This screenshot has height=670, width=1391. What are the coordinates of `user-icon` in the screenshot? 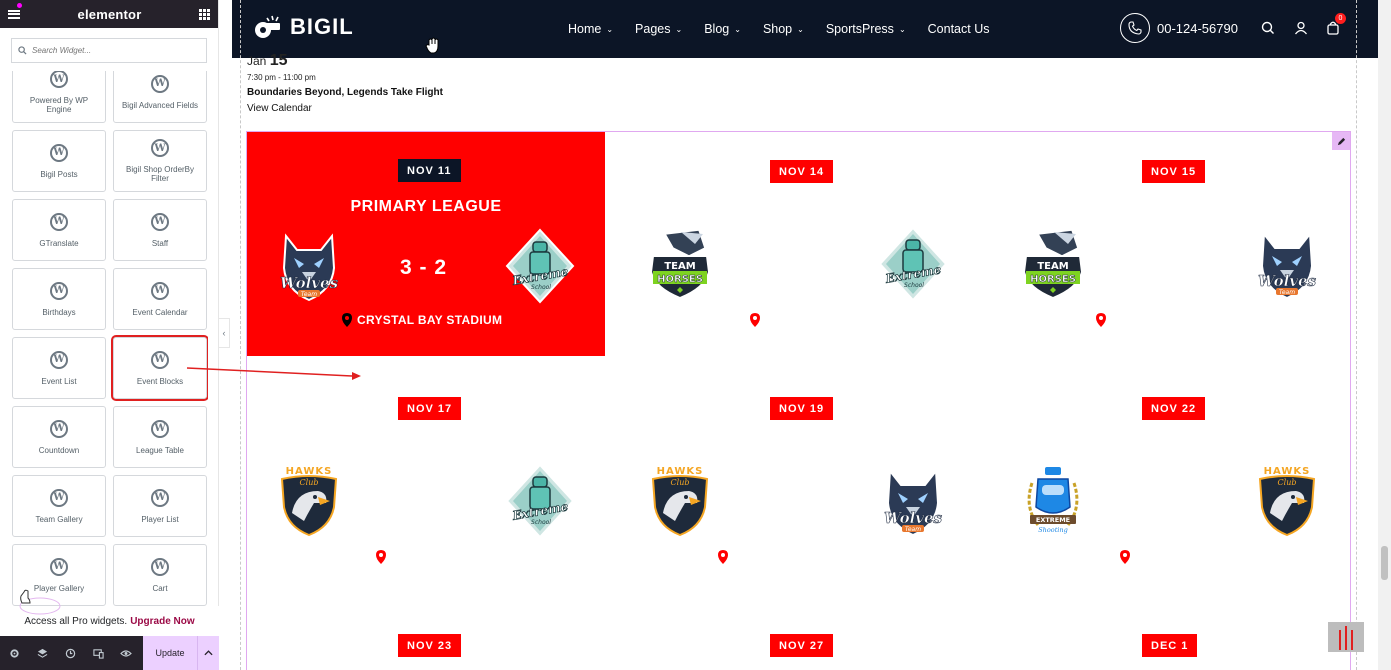 It's located at (1301, 28).